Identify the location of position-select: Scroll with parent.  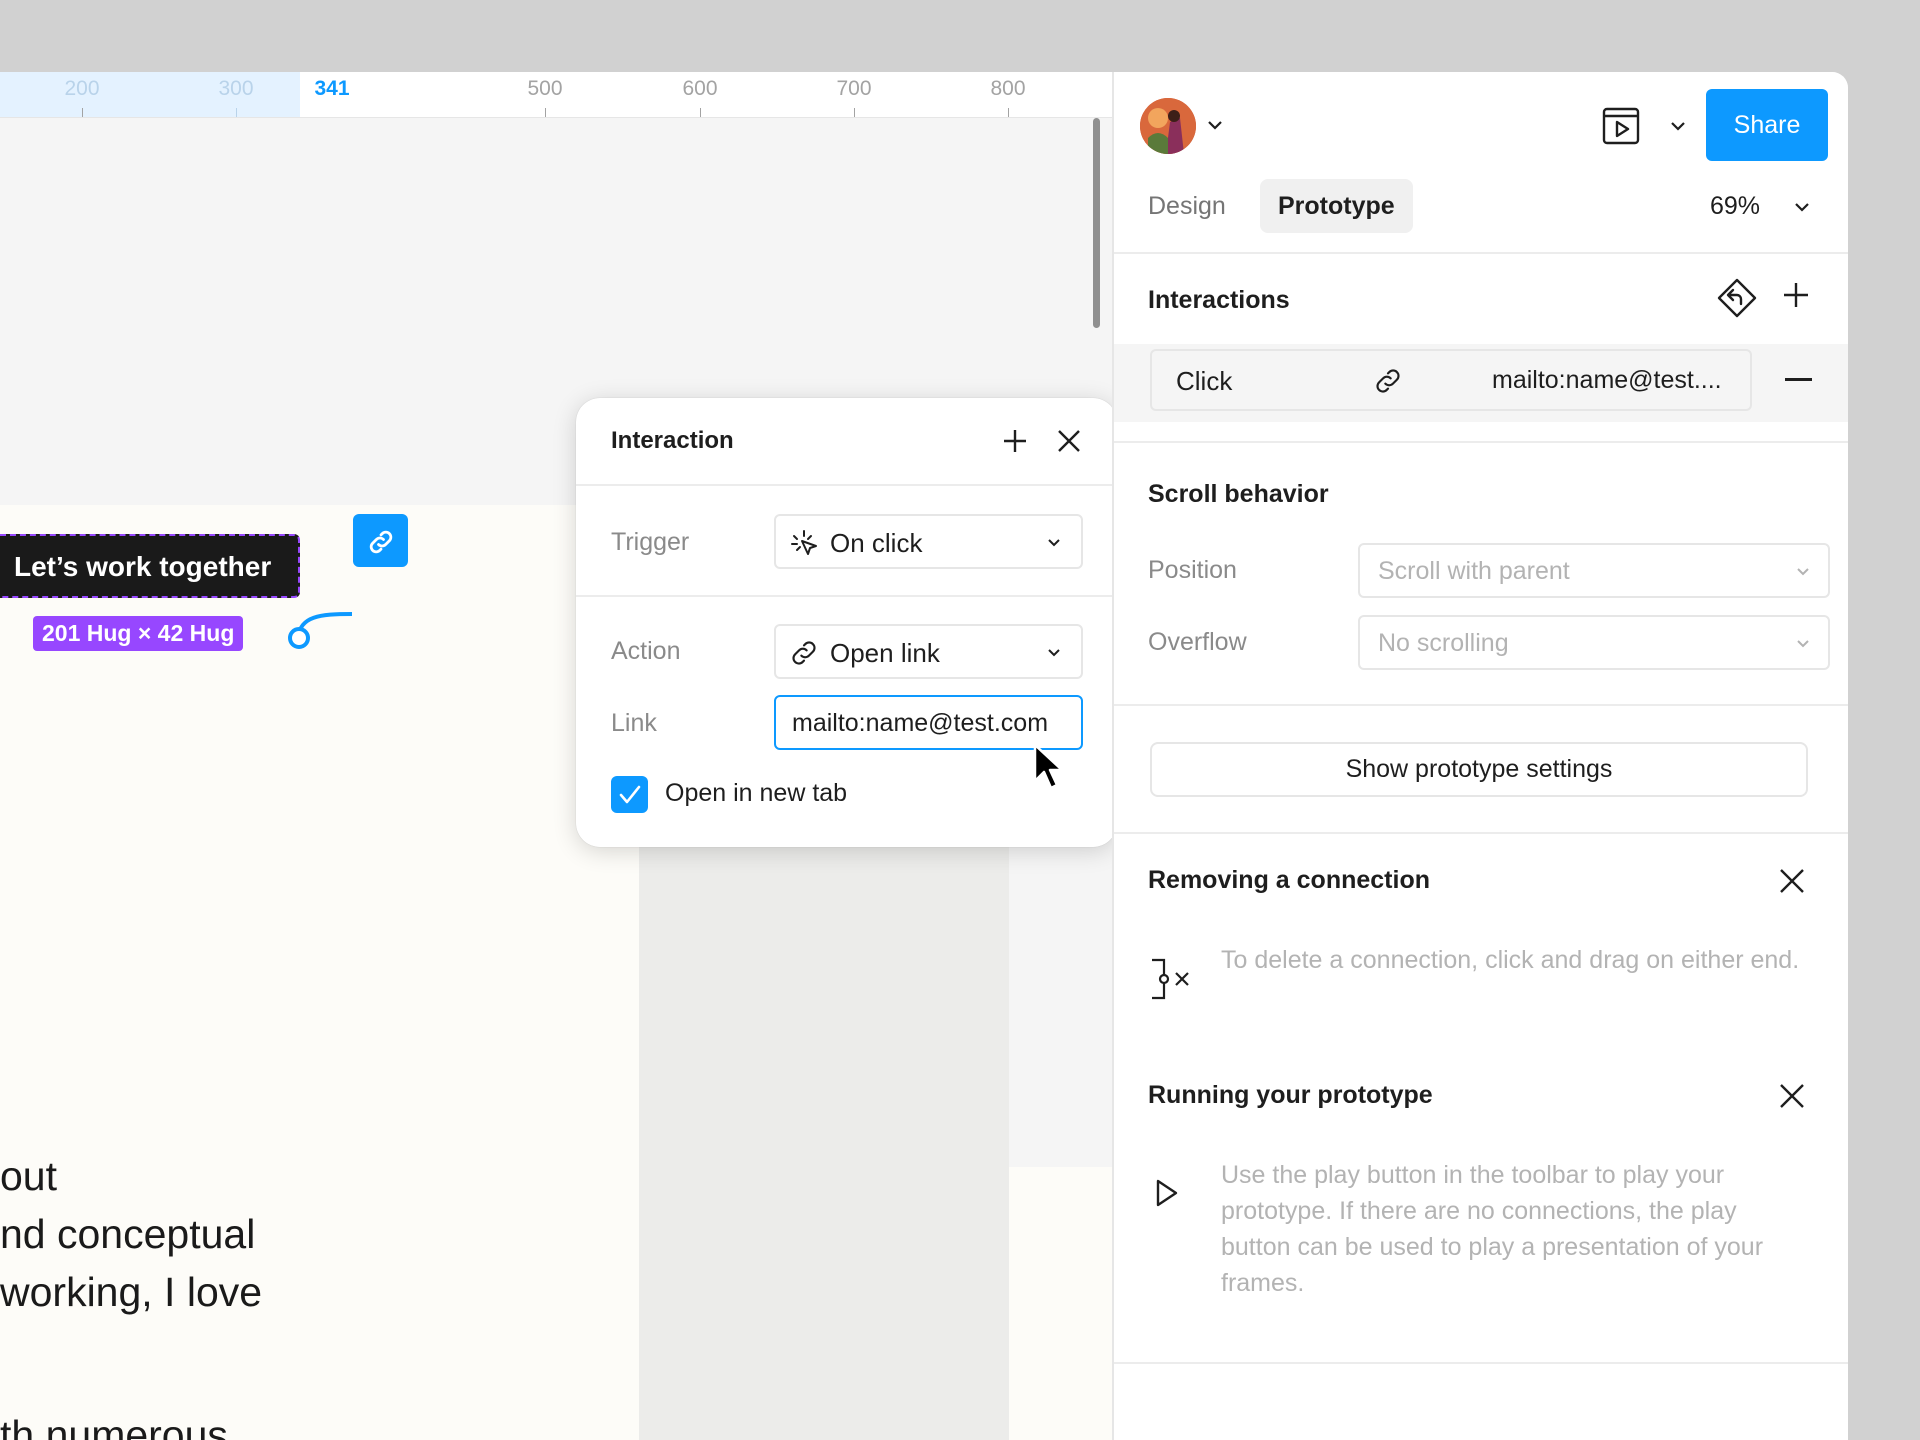
(1594, 570).